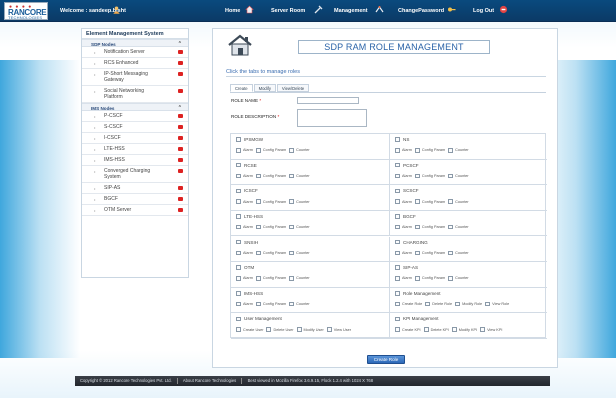 Image resolution: width=616 pixels, height=398 pixels. Describe the element at coordinates (241, 88) in the screenshot. I see `tab-create: Create` at that location.